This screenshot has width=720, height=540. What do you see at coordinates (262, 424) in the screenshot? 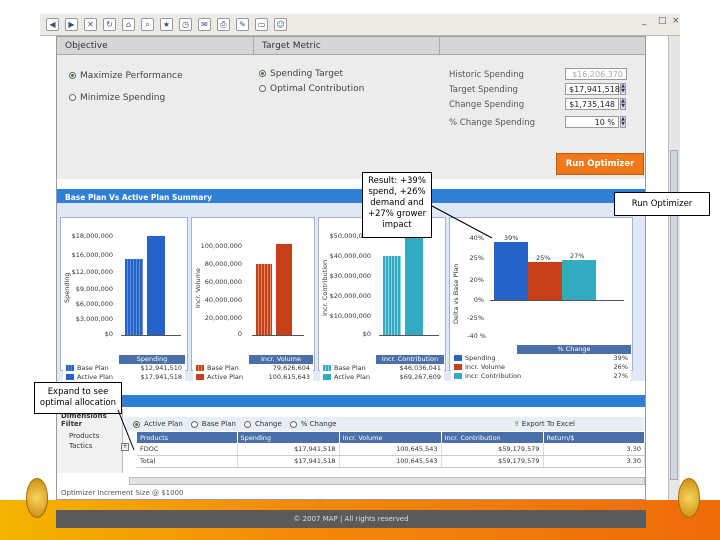
I see `view-option-change: Change` at bounding box center [262, 424].